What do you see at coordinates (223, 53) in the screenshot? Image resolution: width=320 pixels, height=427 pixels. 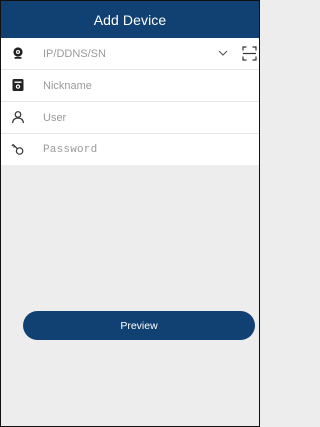 I see `chevron-down-icon` at bounding box center [223, 53].